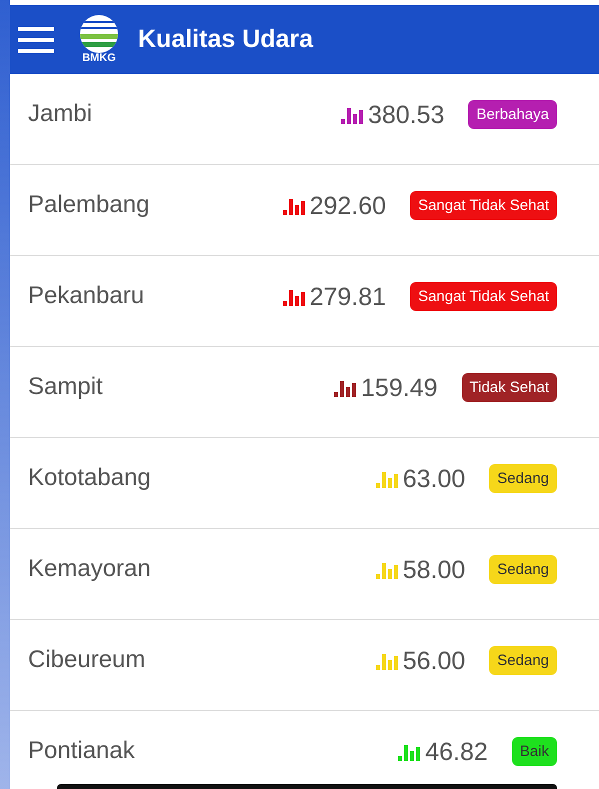  Describe the element at coordinates (61, 114) in the screenshot. I see `station-name: Jambi` at that location.